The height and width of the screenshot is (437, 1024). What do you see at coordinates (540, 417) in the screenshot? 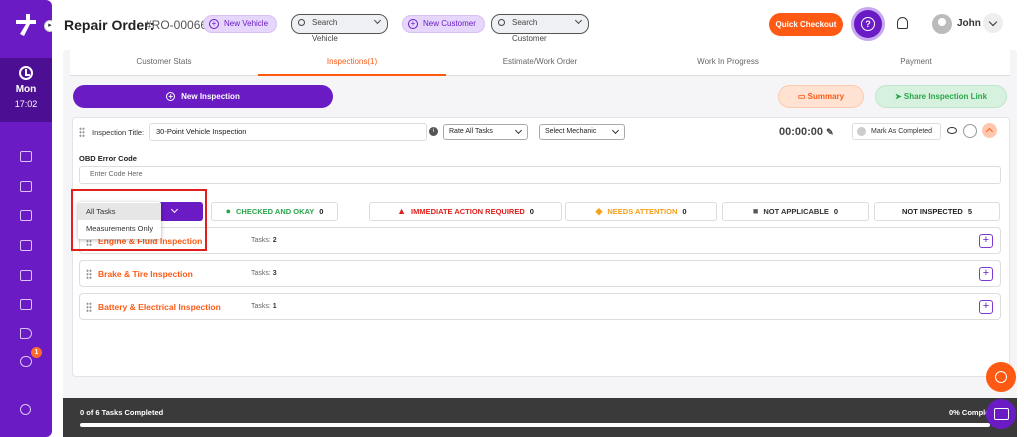
I see `progress-footer: 0 of 6 Tasks Completed 0% Completed` at bounding box center [540, 417].